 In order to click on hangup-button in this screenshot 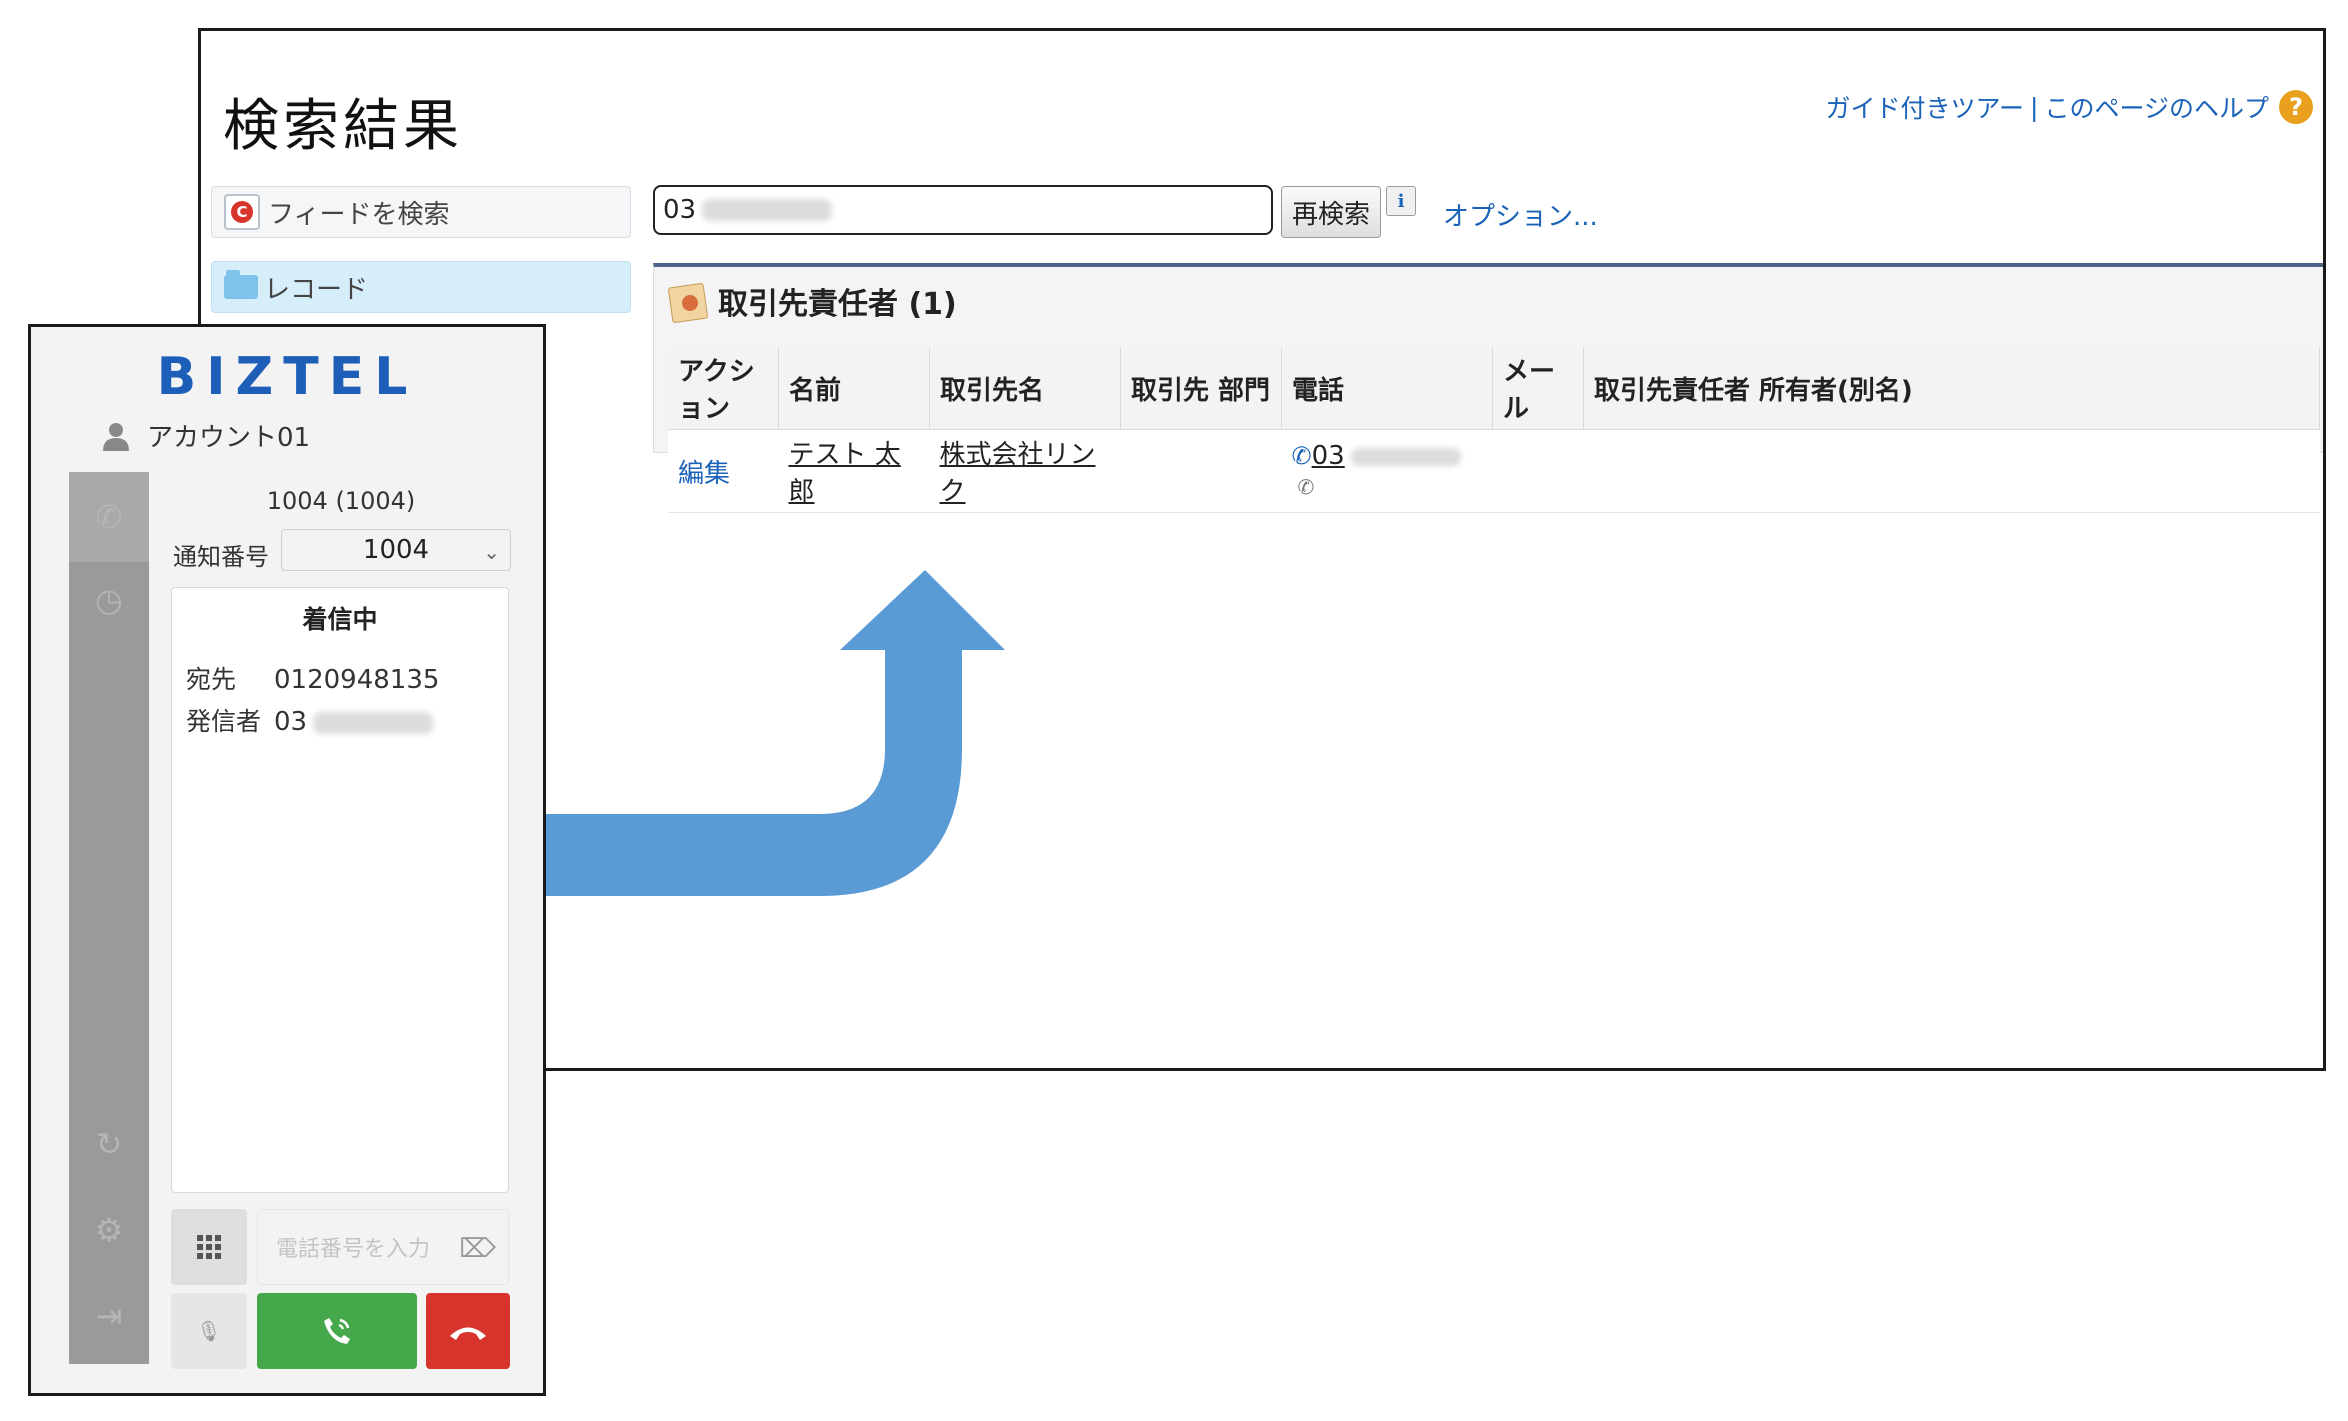, I will do `click(468, 1331)`.